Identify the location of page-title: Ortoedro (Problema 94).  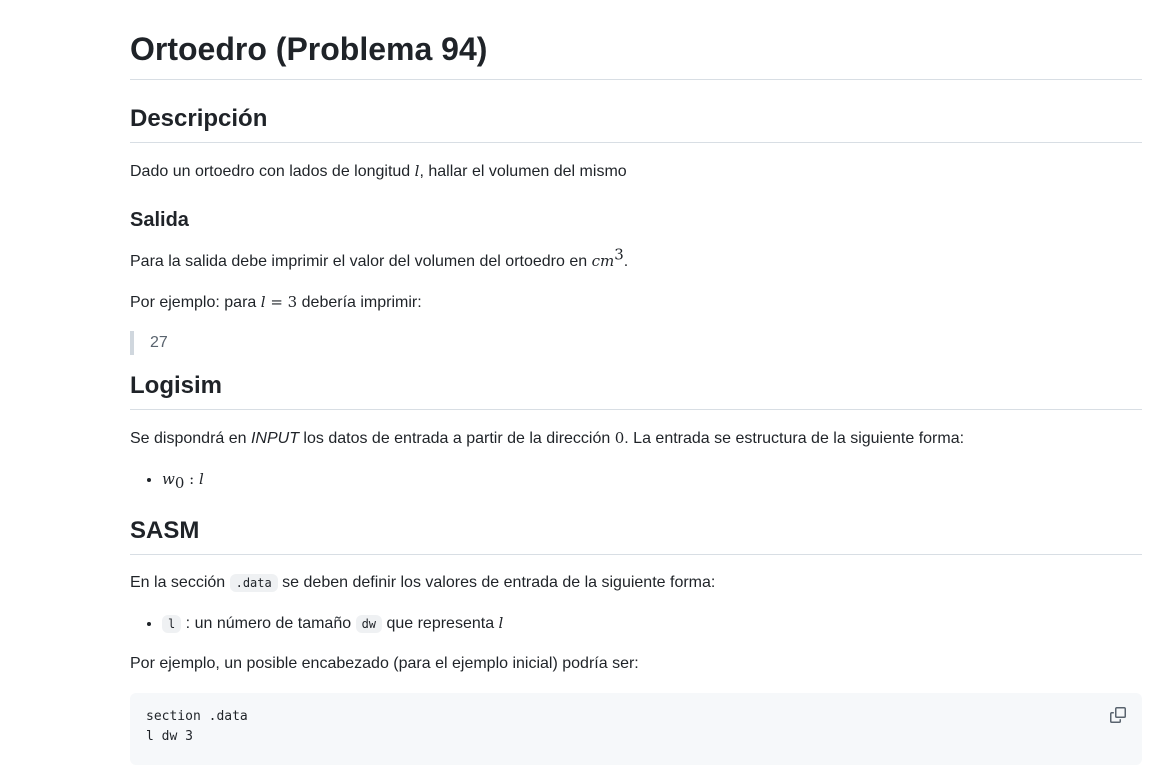
(636, 54).